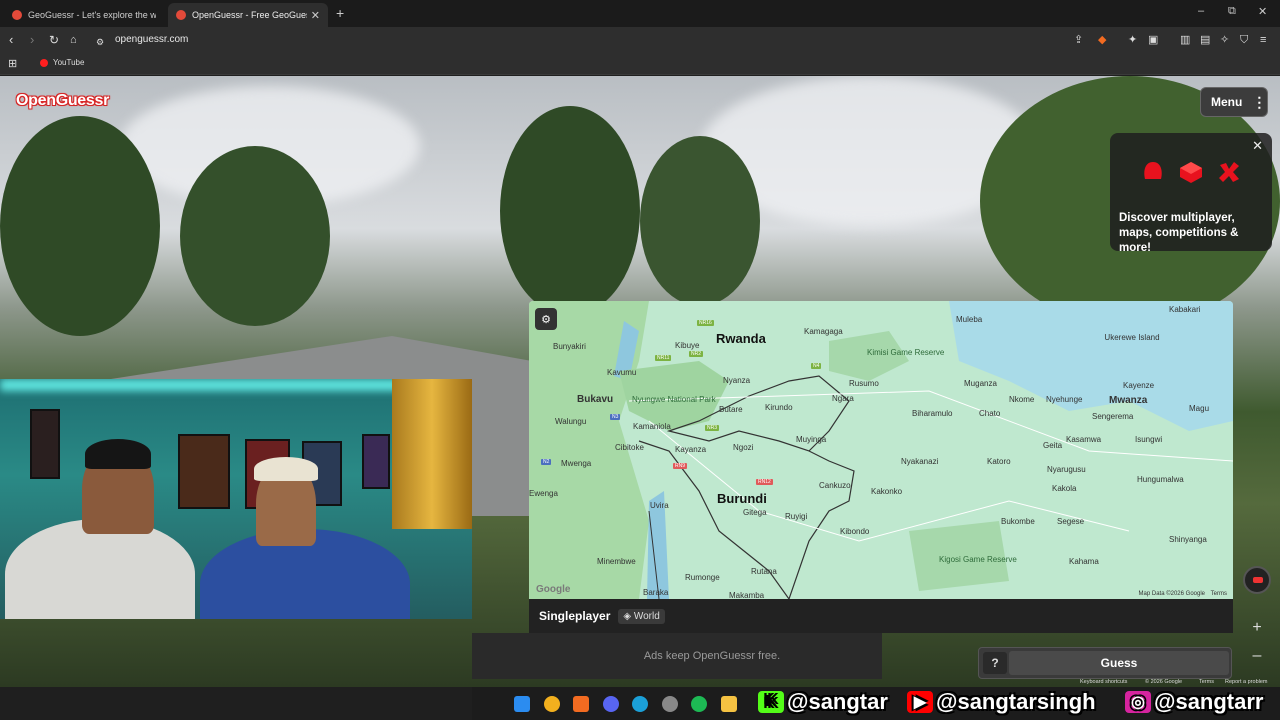 This screenshot has height=720, width=1280. What do you see at coordinates (1149, 439) in the screenshot?
I see `map-label: Isungwi` at bounding box center [1149, 439].